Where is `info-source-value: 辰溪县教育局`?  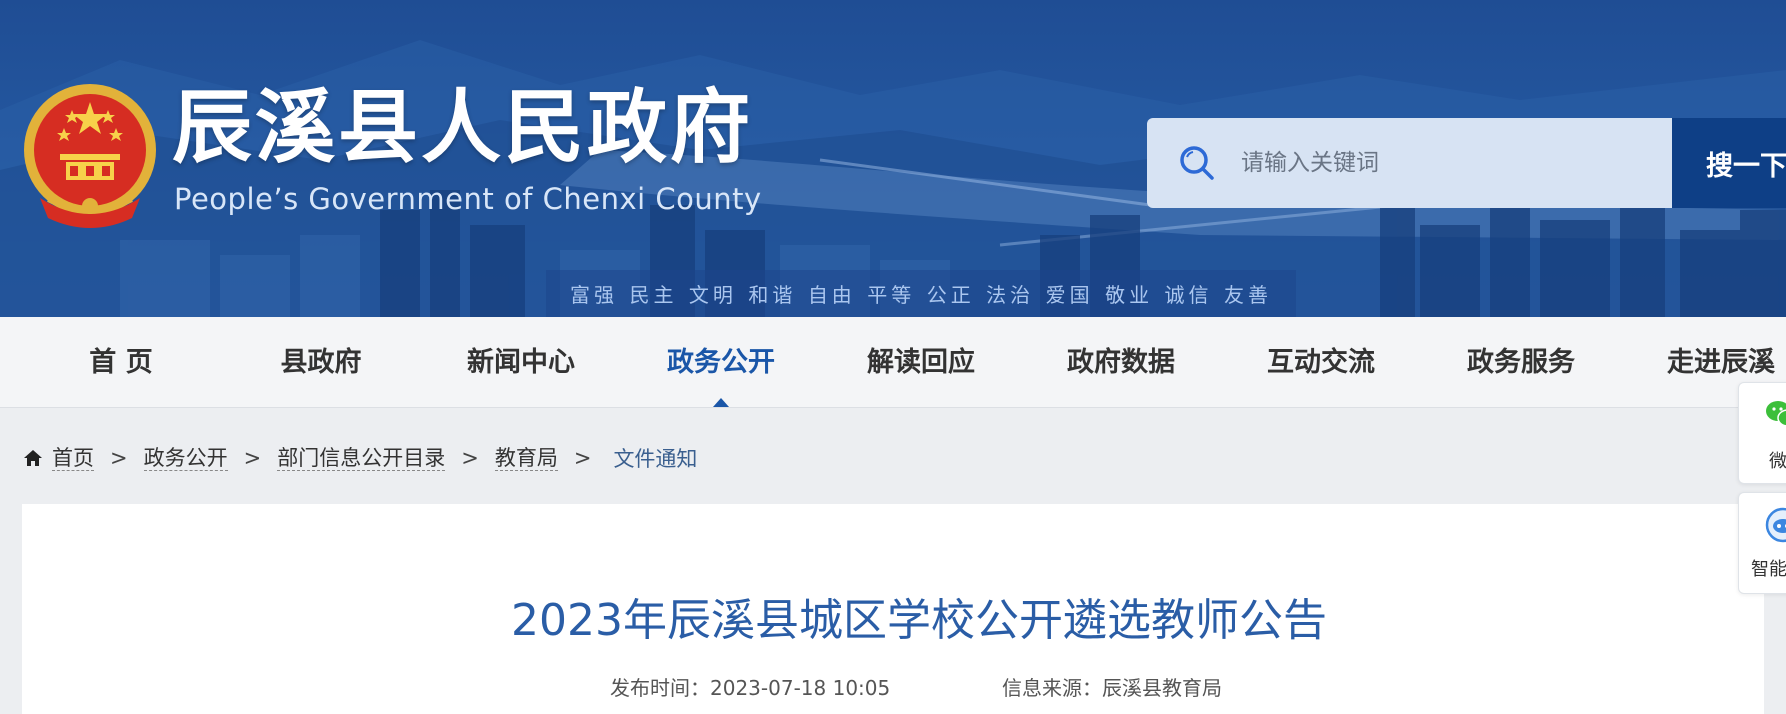 info-source-value: 辰溪县教育局 is located at coordinates (1162, 688).